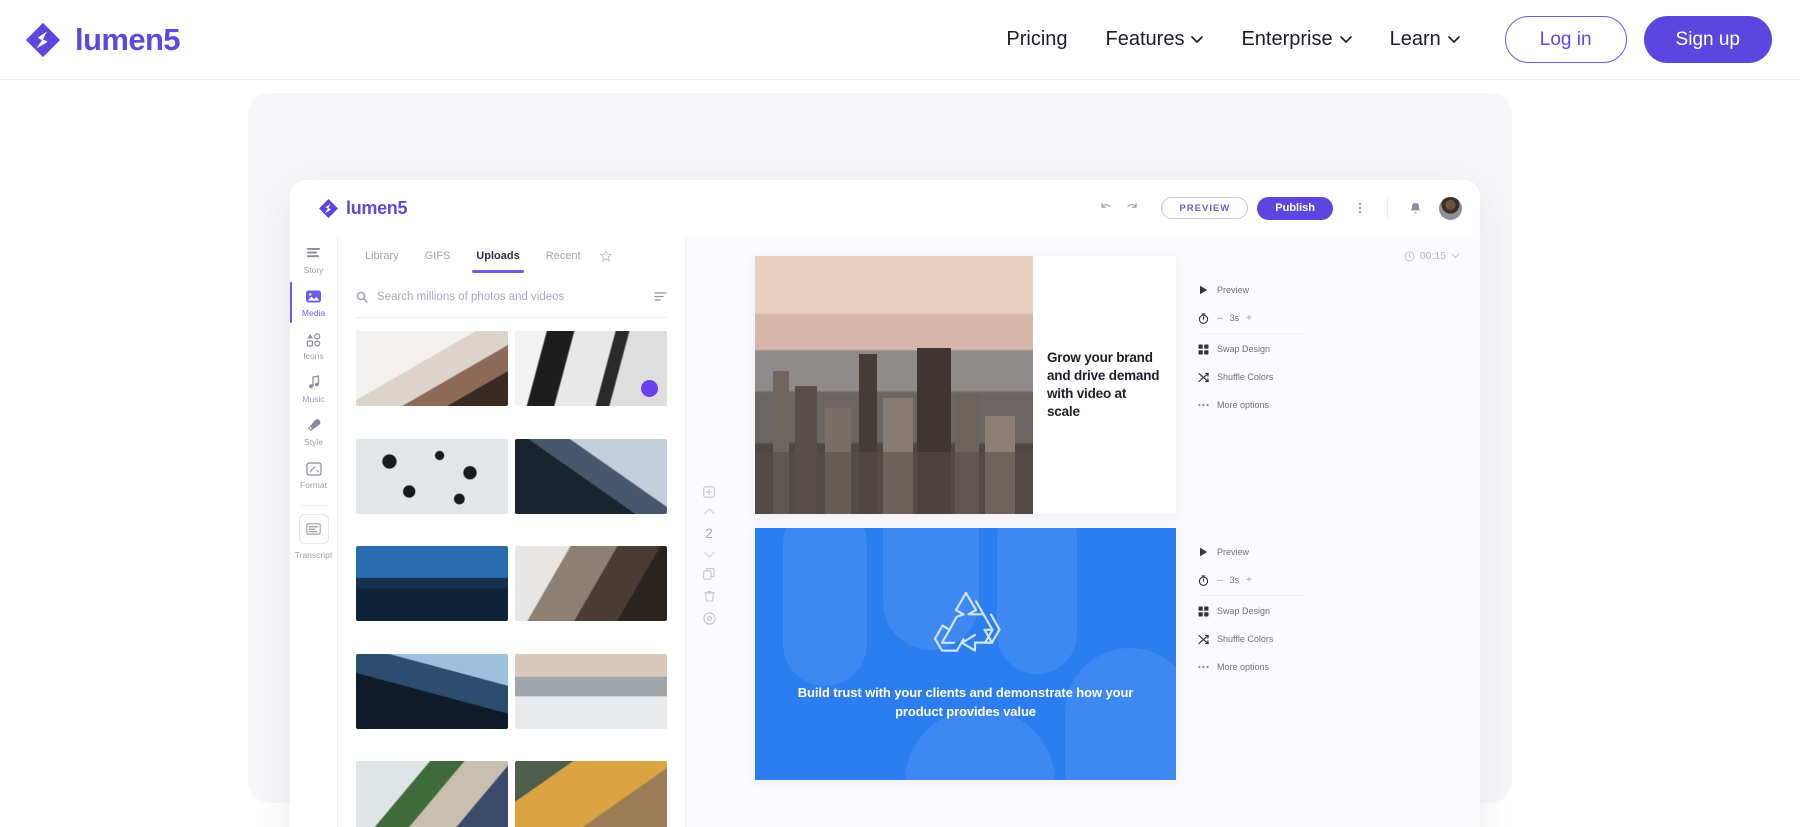 This screenshot has width=1800, height=827. Describe the element at coordinates (709, 618) in the screenshot. I see `record-camera-icon` at that location.